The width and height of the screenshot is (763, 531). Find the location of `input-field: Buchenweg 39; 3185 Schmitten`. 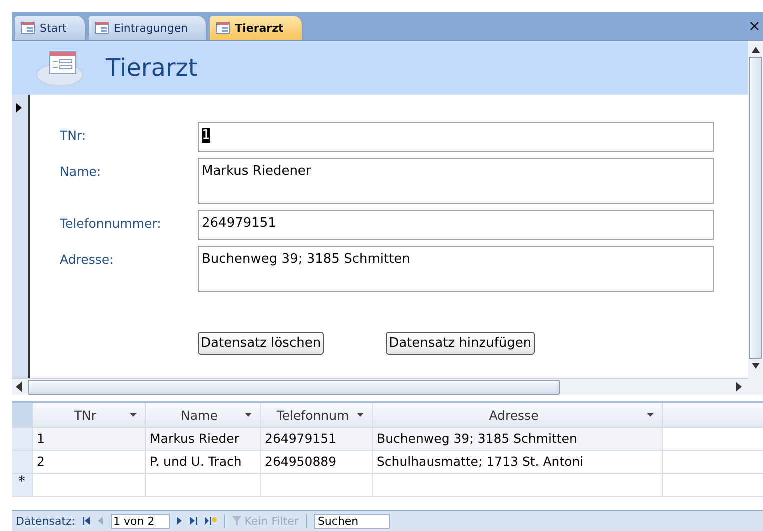

input-field: Buchenweg 39; 3185 Schmitten is located at coordinates (456, 269).